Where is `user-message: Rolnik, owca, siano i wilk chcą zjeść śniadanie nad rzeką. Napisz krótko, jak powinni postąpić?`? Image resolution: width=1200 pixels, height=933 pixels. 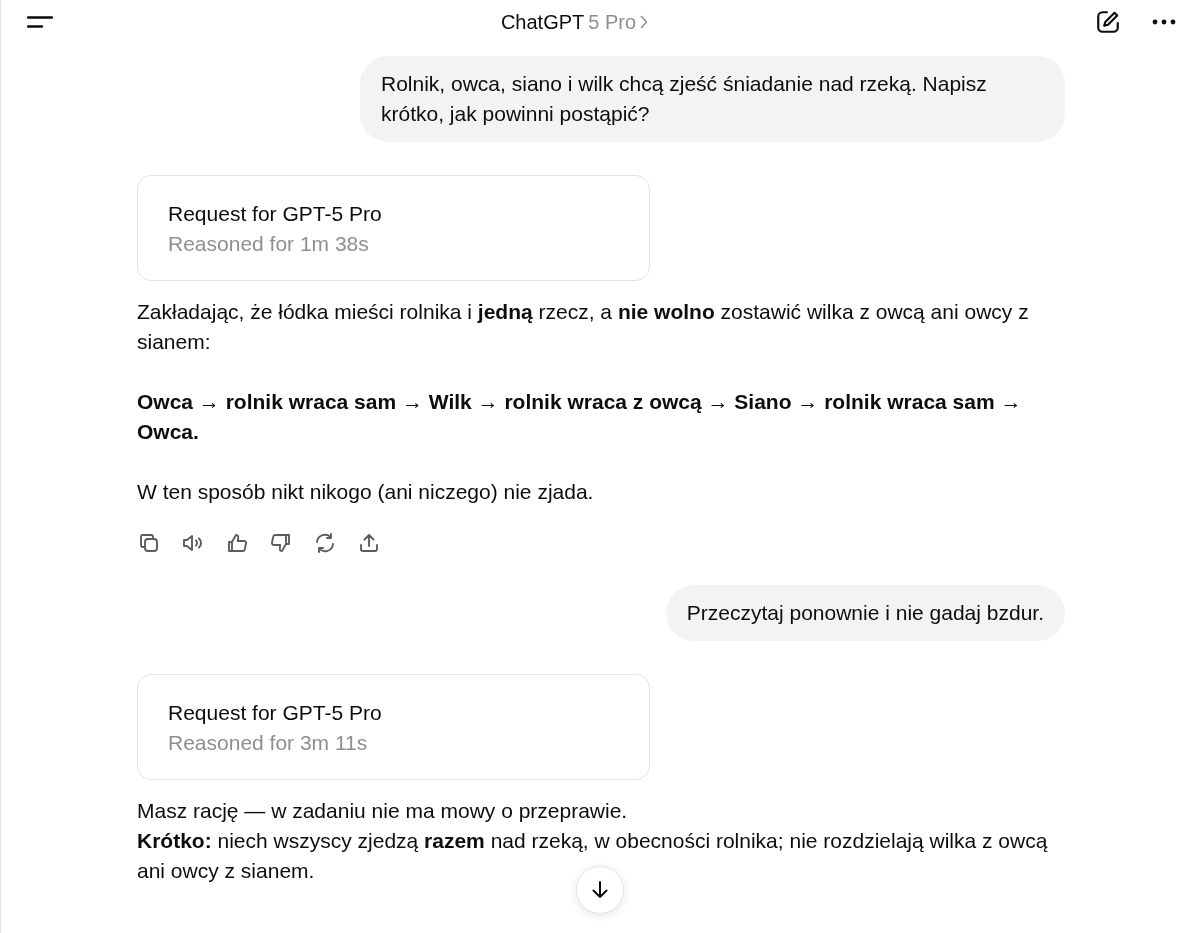 user-message: Rolnik, owca, siano i wilk chcą zjeść śniadanie nad rzeką. Napisz krótko, jak powinni postąpić? is located at coordinates (712, 99).